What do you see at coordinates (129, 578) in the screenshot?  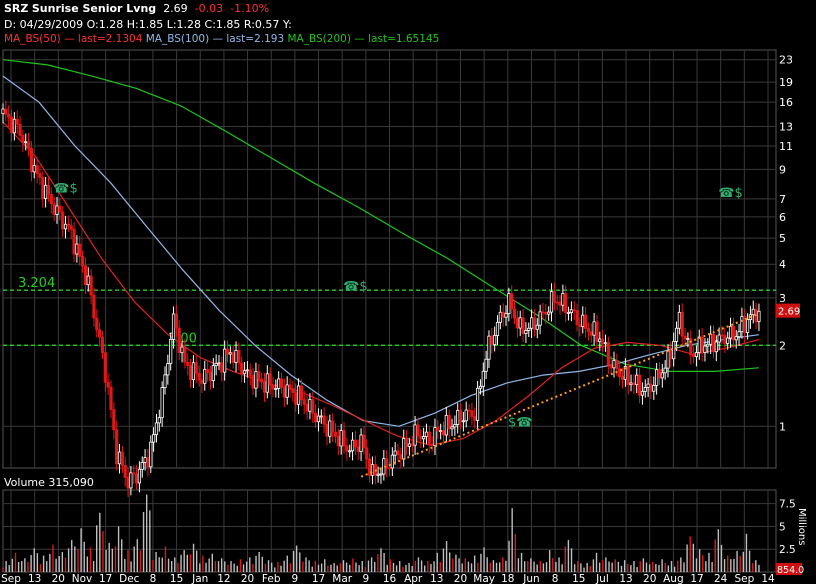 I see `x-tick-label: Dec` at bounding box center [129, 578].